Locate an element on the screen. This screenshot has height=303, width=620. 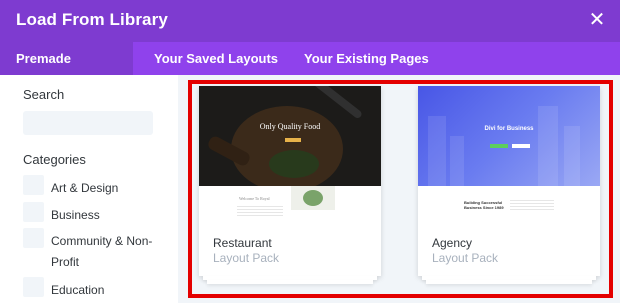
tab-your-saved-layouts: Your Saved Layouts is located at coordinates (216, 58).